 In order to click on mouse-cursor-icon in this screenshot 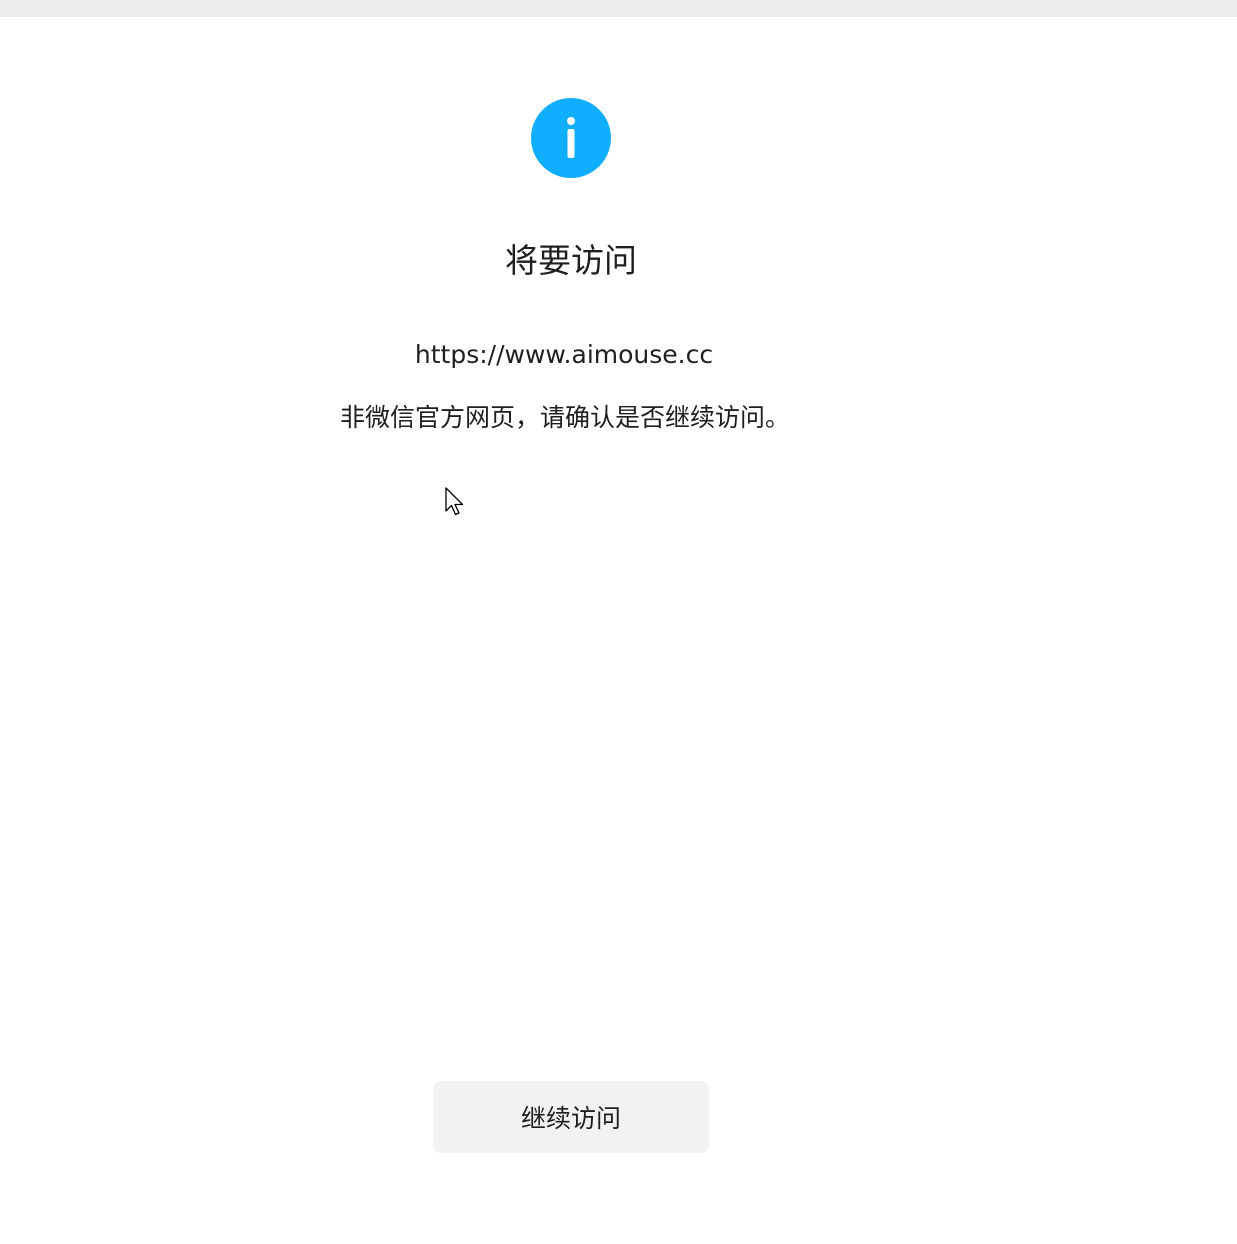, I will do `click(456, 502)`.